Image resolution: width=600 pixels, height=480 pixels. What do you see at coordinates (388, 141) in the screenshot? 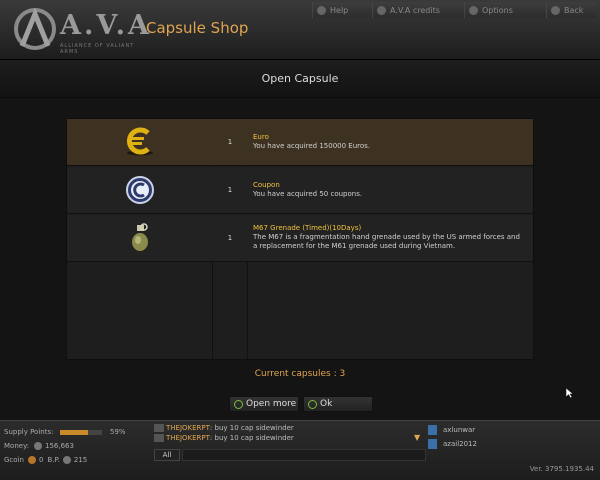
I see `result-description: Euro You have acquired 150000 Euros.` at bounding box center [388, 141].